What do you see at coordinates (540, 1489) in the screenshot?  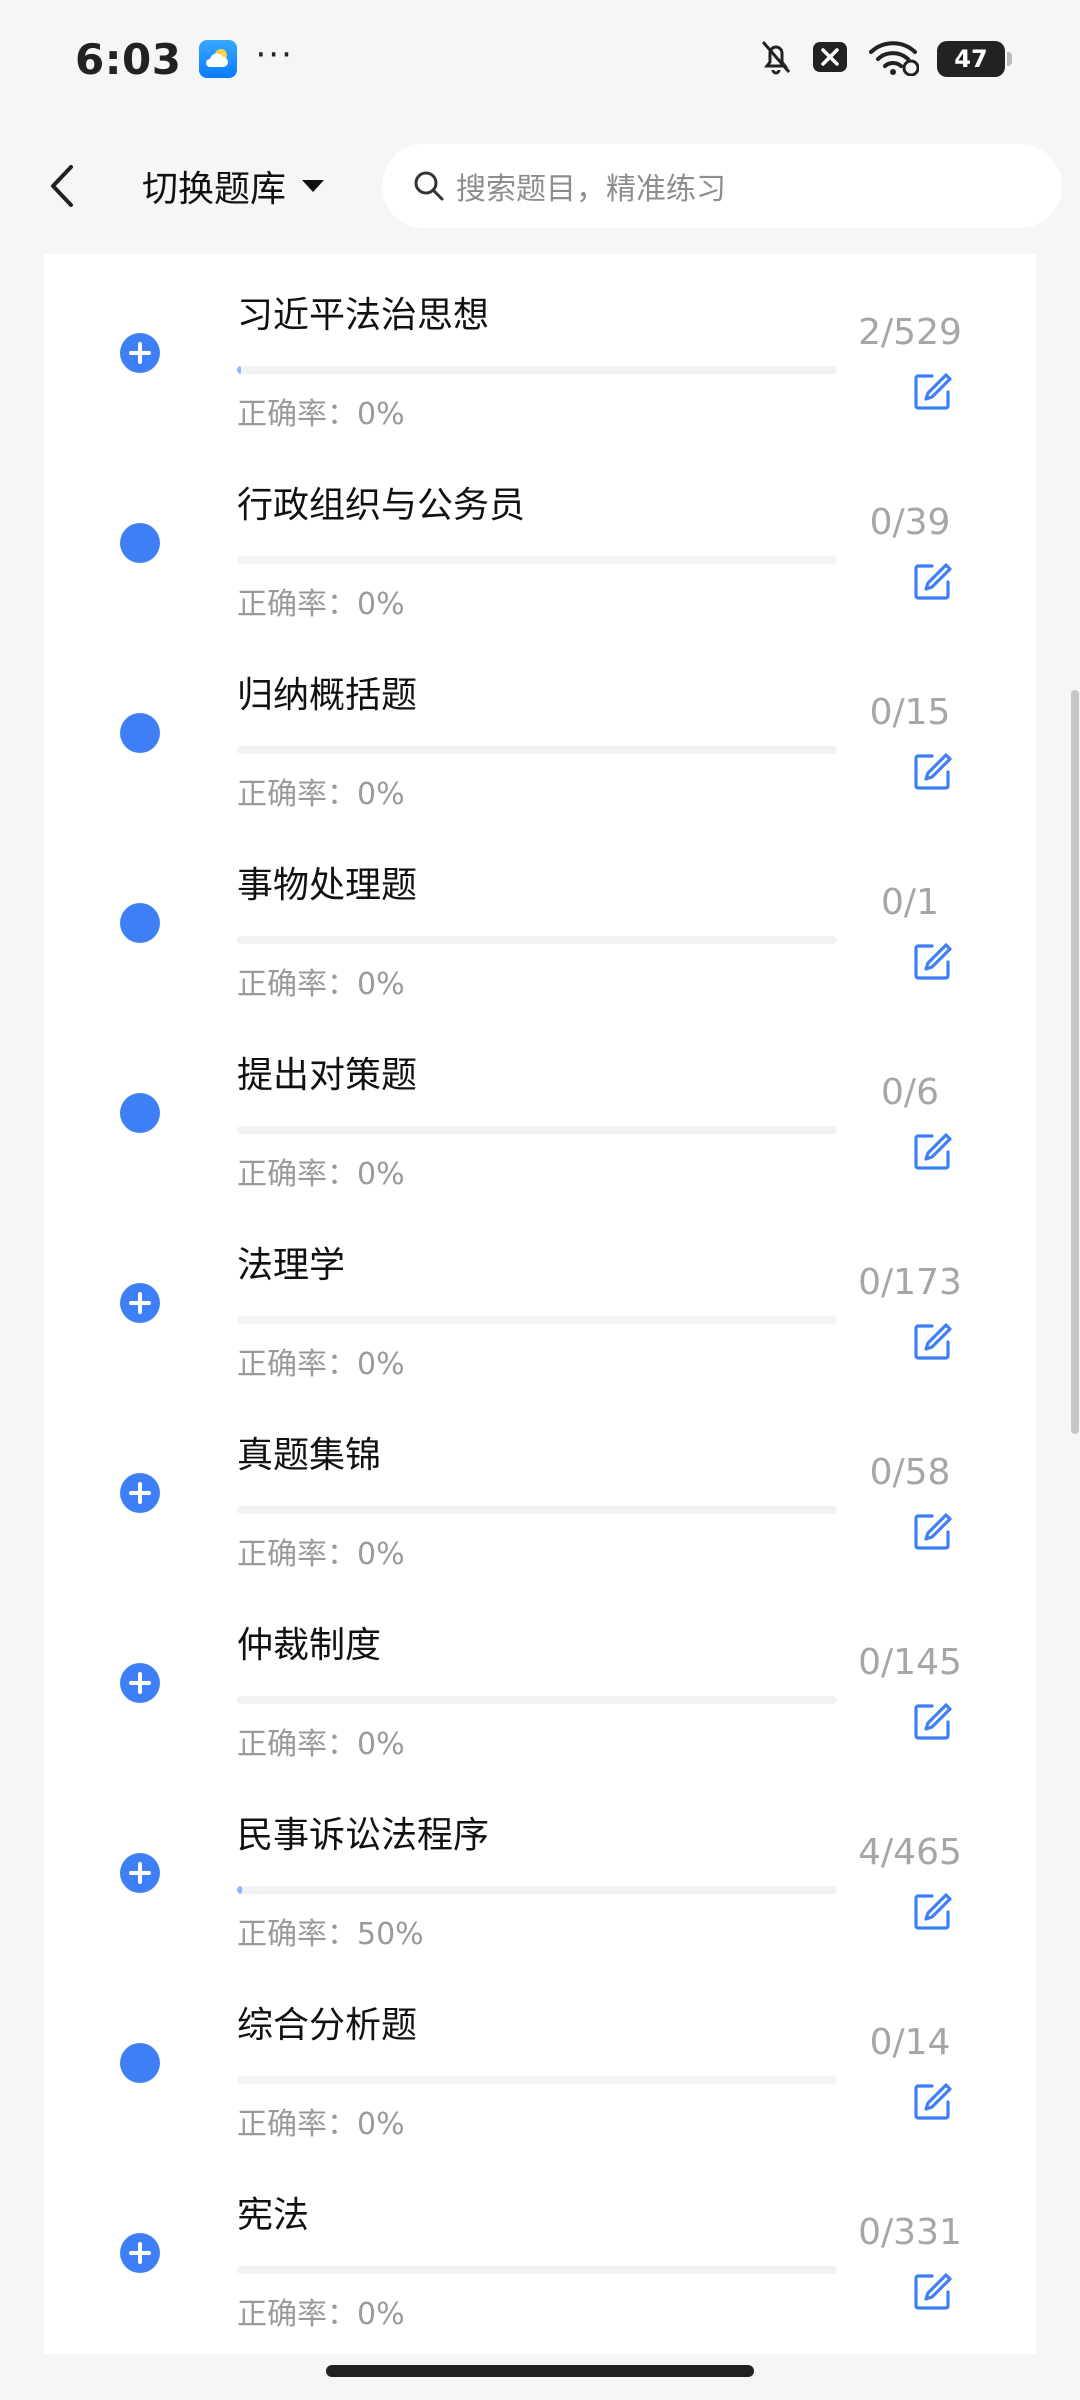 I see `list-item: 真题集锦 正确率：0% 0/58` at bounding box center [540, 1489].